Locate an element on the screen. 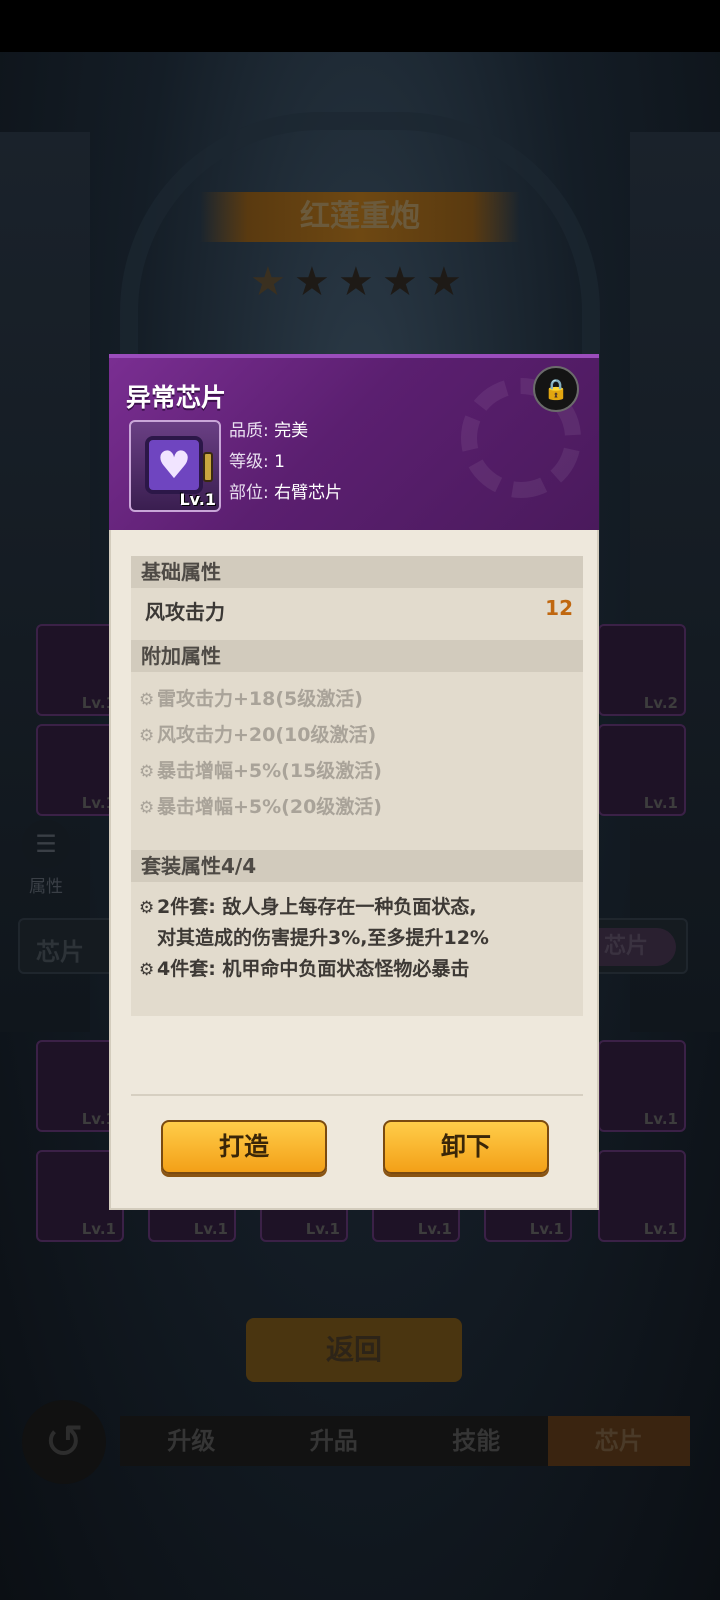  chip-slot-row3-2: Lv.1 is located at coordinates (642, 1086).